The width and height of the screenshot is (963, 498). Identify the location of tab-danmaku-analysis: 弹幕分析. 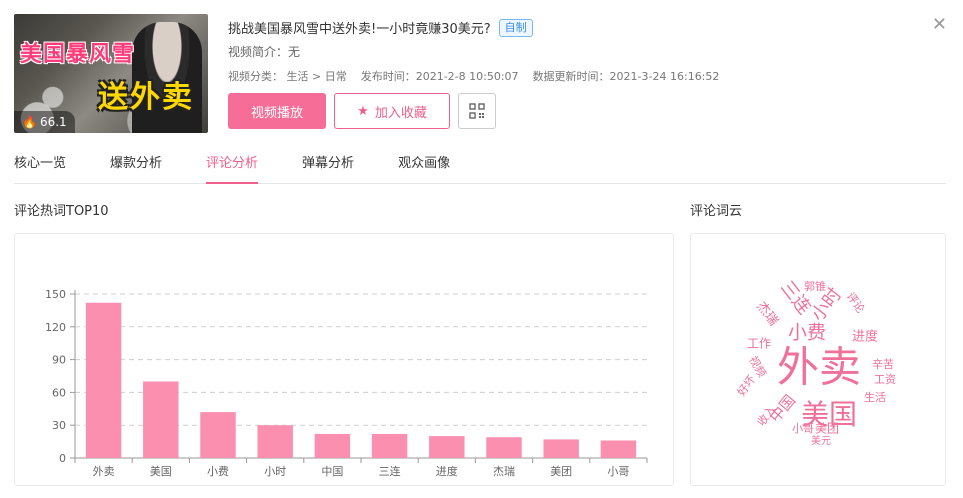
(328, 163).